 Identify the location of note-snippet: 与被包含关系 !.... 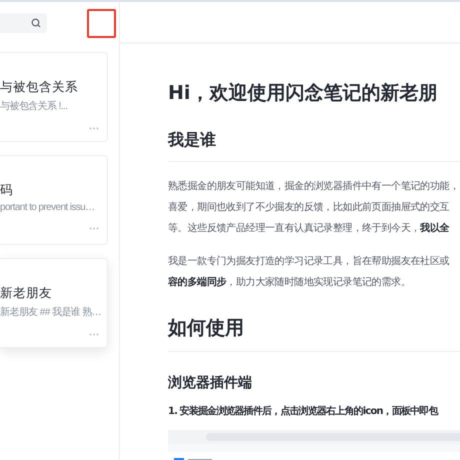
(34, 106).